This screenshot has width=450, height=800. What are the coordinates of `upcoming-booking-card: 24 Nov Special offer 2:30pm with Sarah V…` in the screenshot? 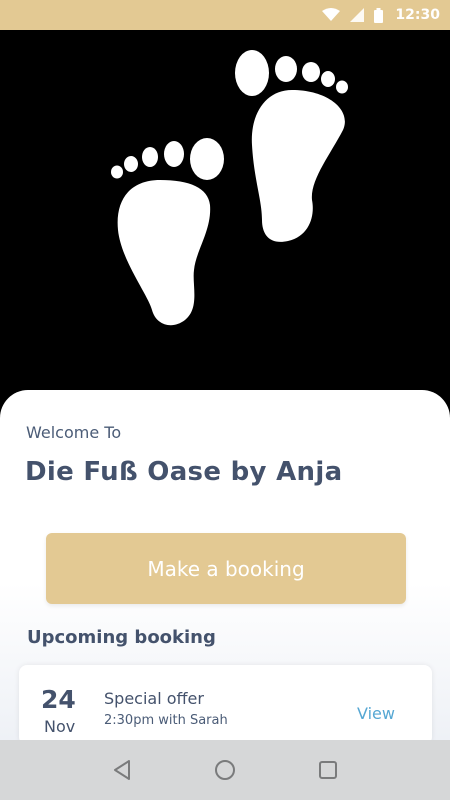 It's located at (225, 705).